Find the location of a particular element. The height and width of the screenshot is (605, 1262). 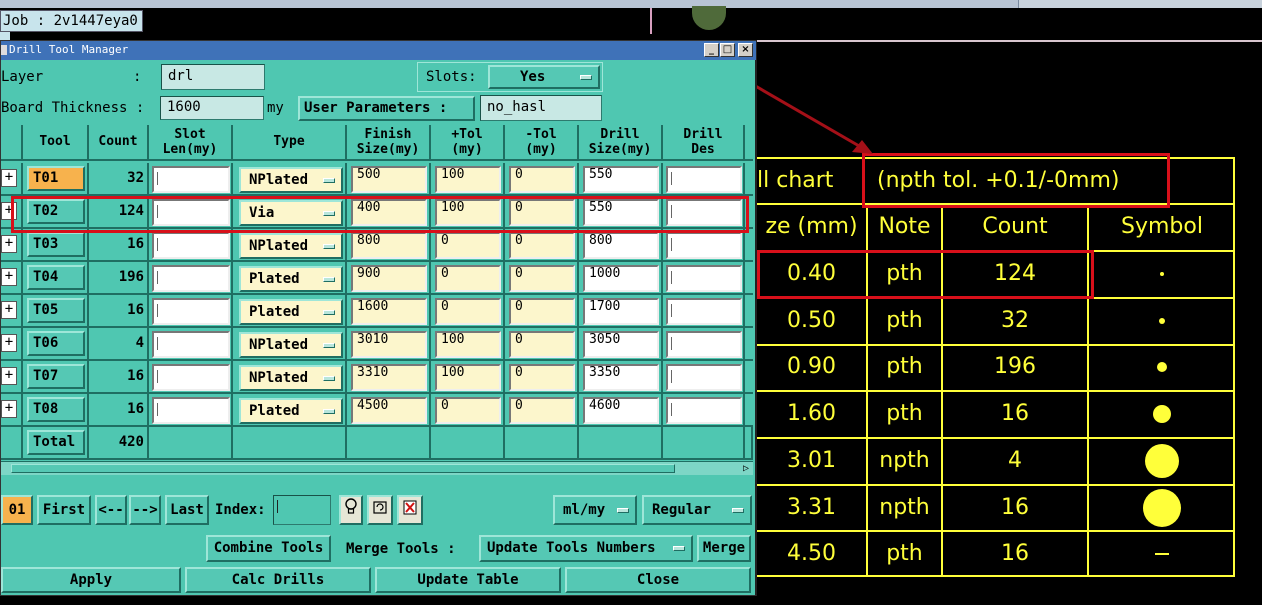

refresh-icon is located at coordinates (380, 510).